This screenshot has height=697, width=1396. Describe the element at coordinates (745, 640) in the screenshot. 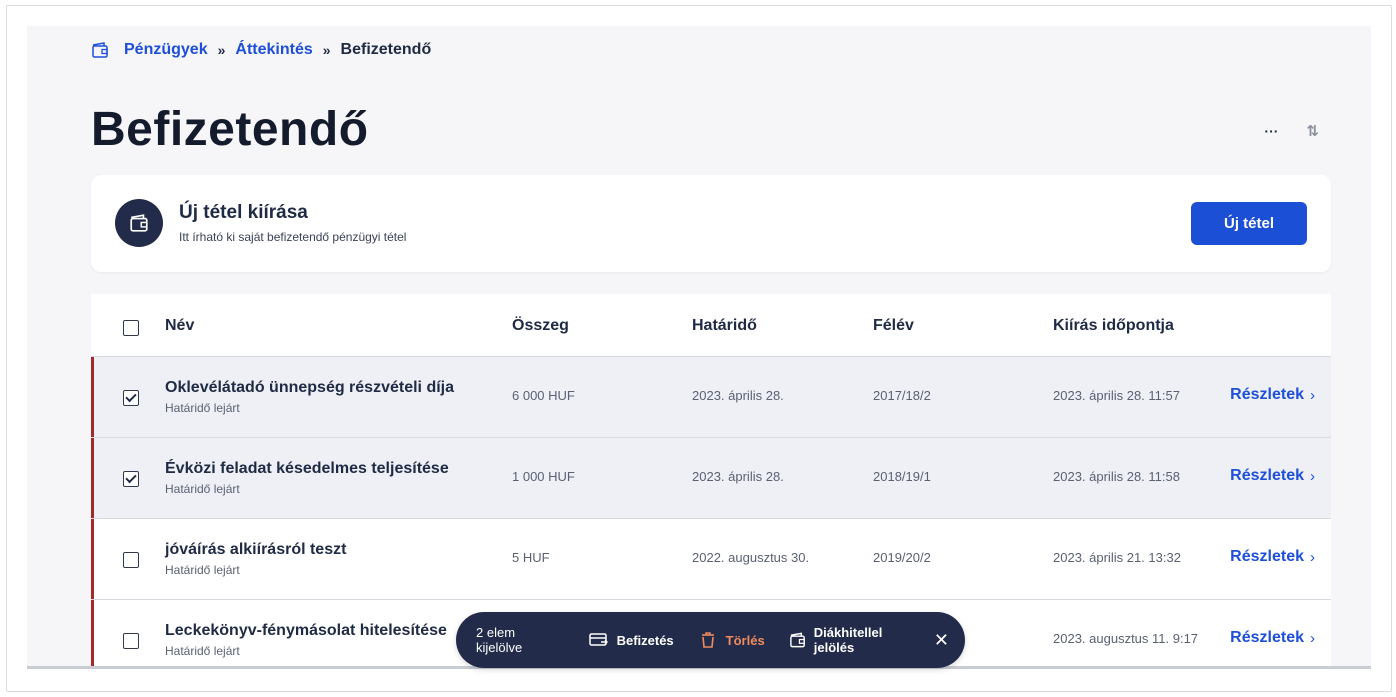

I see `delete-label: Törlés` at that location.